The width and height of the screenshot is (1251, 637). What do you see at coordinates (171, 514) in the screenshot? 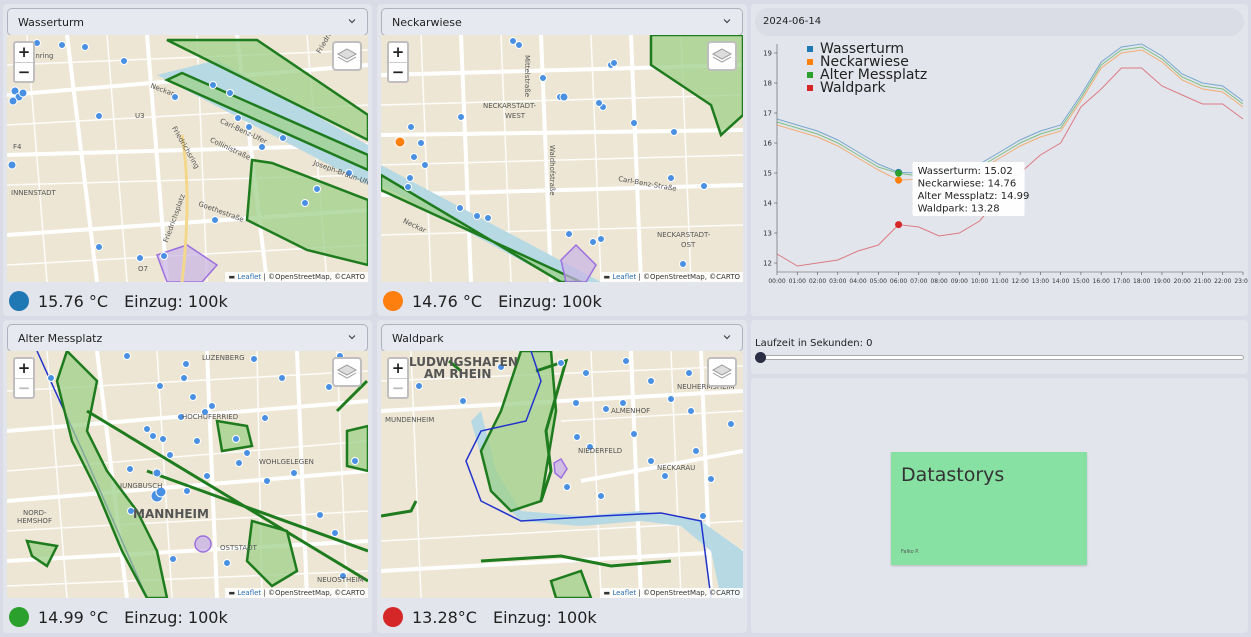
I see `map-label: MANNHEIM` at bounding box center [171, 514].